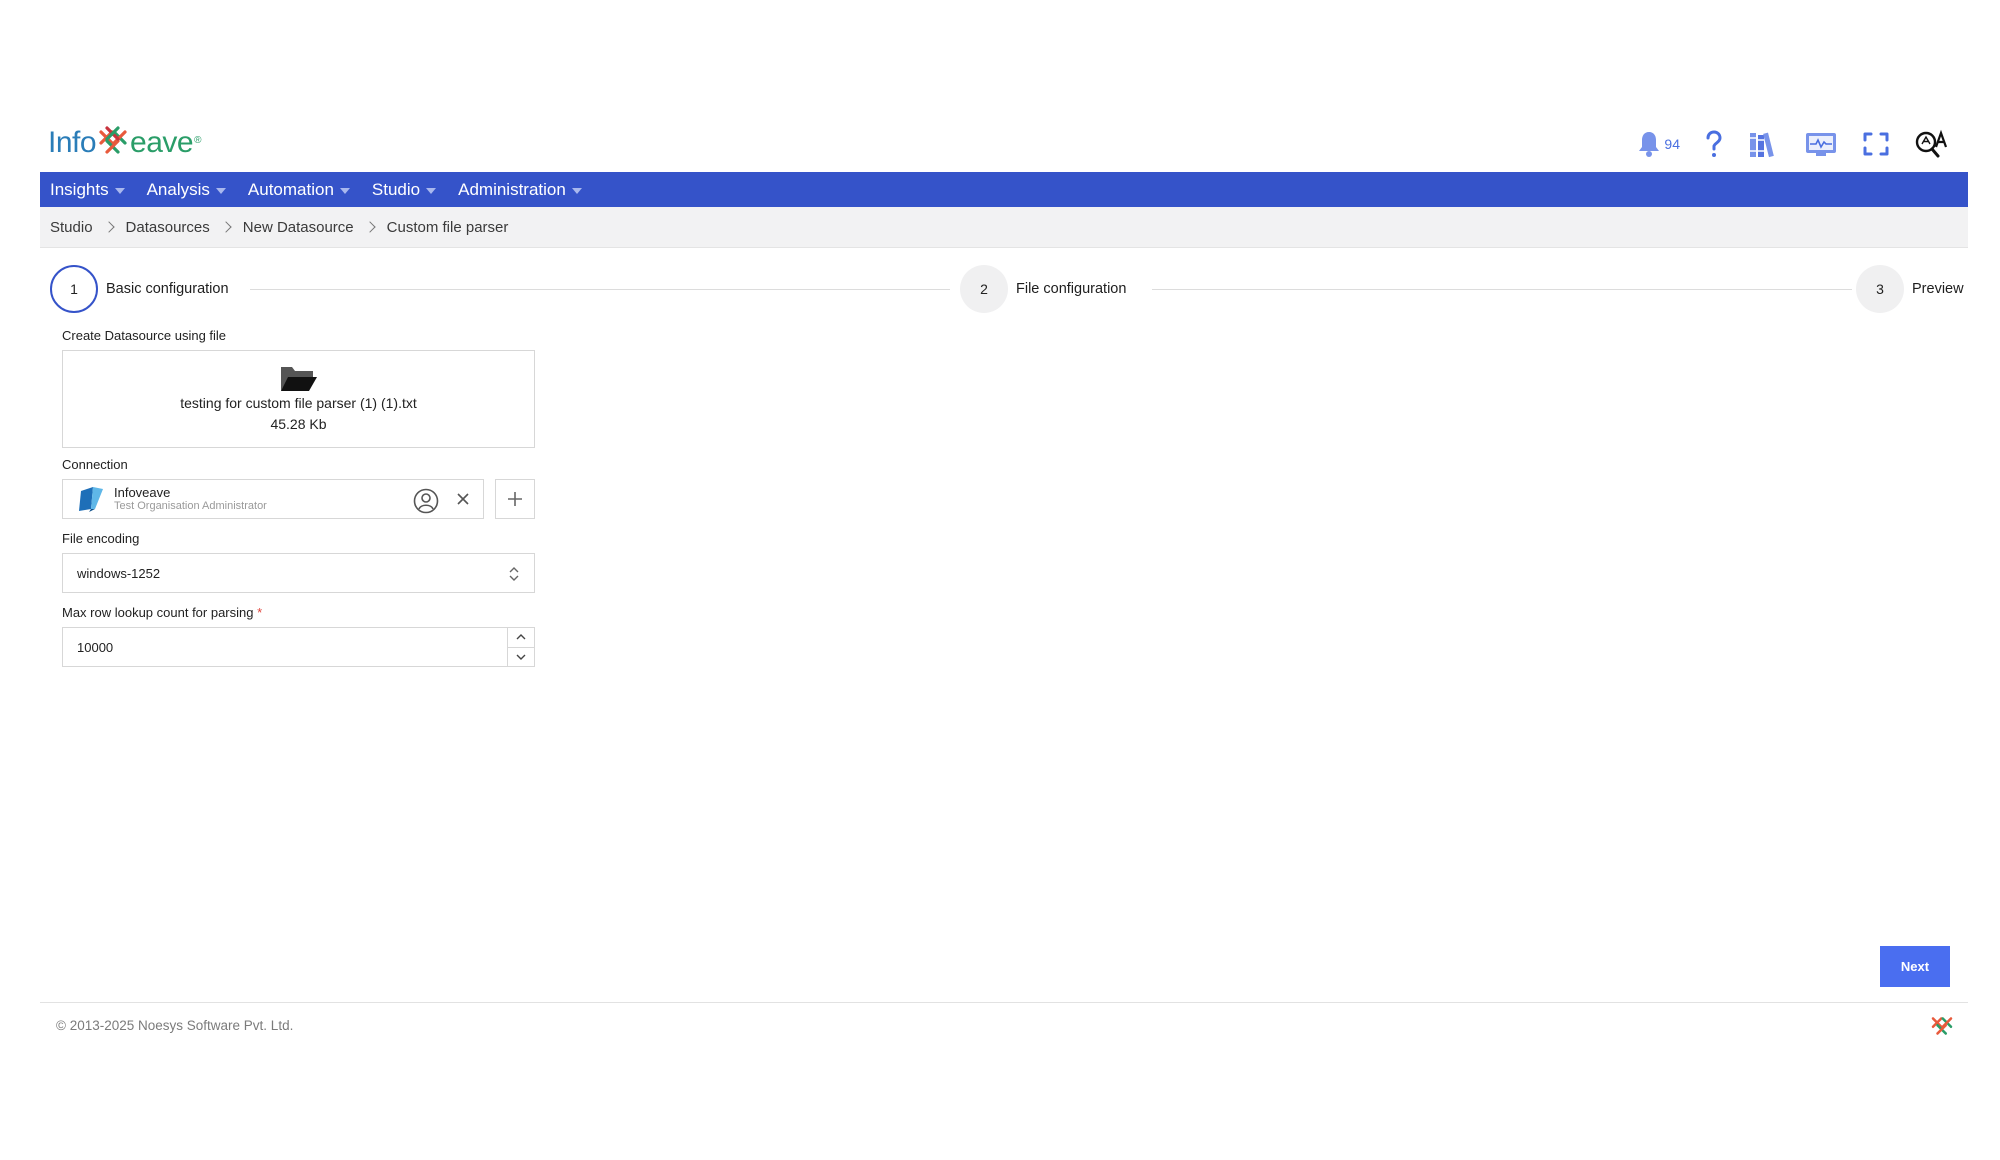 The width and height of the screenshot is (2000, 1160). What do you see at coordinates (1004, 145) in the screenshot?
I see `top-header: Info eave ® 94` at bounding box center [1004, 145].